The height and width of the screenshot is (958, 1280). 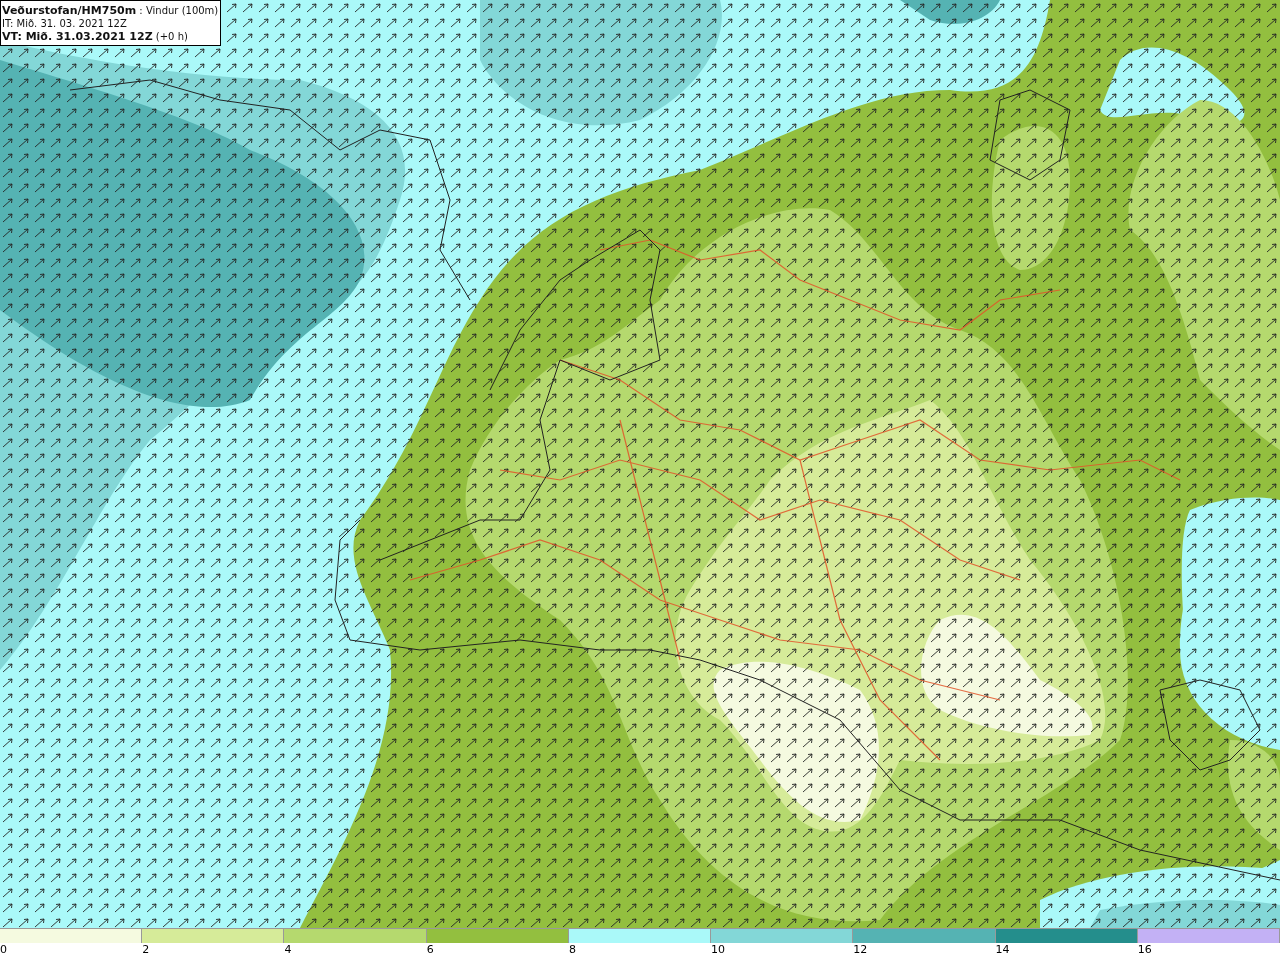 What do you see at coordinates (146, 950) in the screenshot?
I see `legend-label: 2` at bounding box center [146, 950].